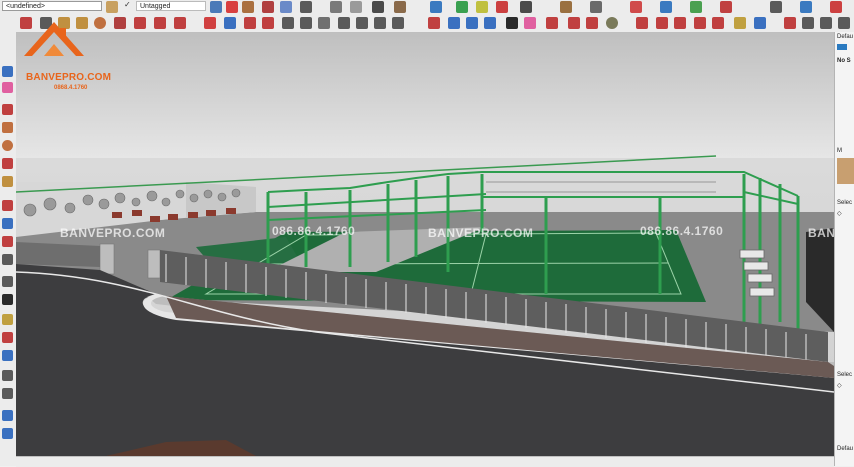 This screenshot has width=854, height=467. What do you see at coordinates (845, 171) in the screenshot?
I see `material-swatch` at bounding box center [845, 171].